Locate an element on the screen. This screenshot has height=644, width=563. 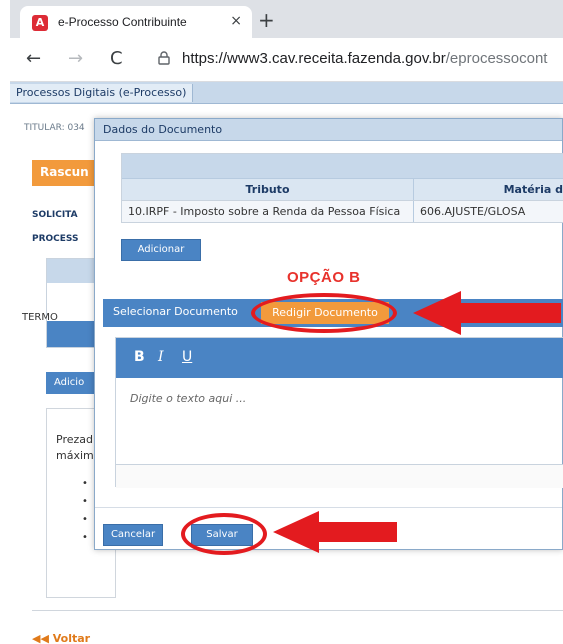
reload-icon: C is located at coordinates (116, 58).